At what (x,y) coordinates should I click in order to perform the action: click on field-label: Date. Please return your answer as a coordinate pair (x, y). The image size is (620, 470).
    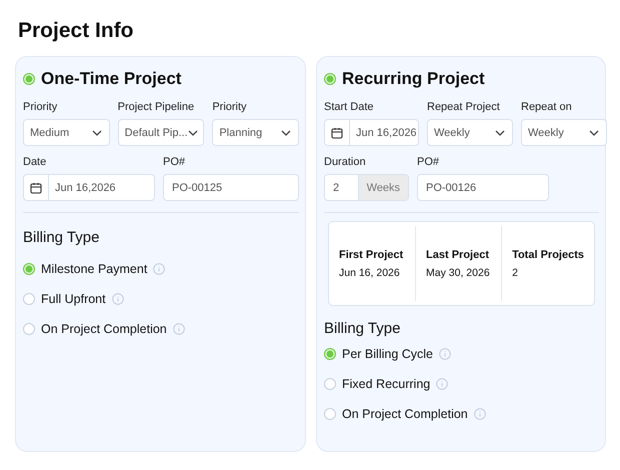
    Looking at the image, I should click on (35, 162).